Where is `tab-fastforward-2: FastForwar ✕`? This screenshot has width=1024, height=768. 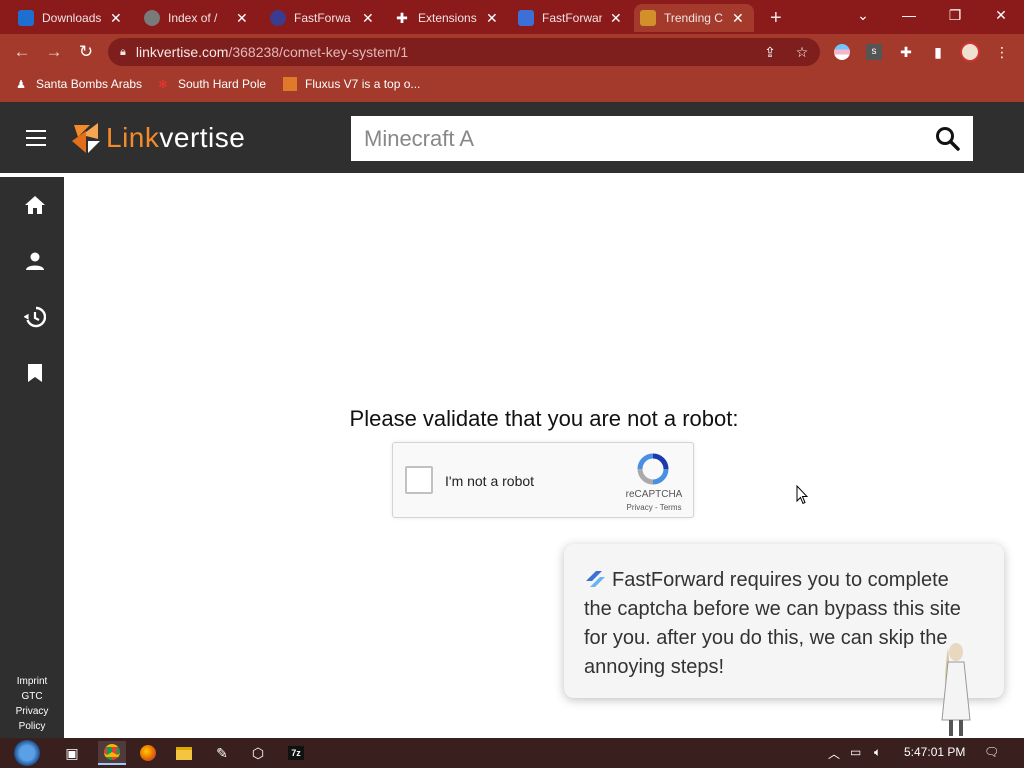 tab-fastforward-2: FastForwar ✕ is located at coordinates (567, 18).